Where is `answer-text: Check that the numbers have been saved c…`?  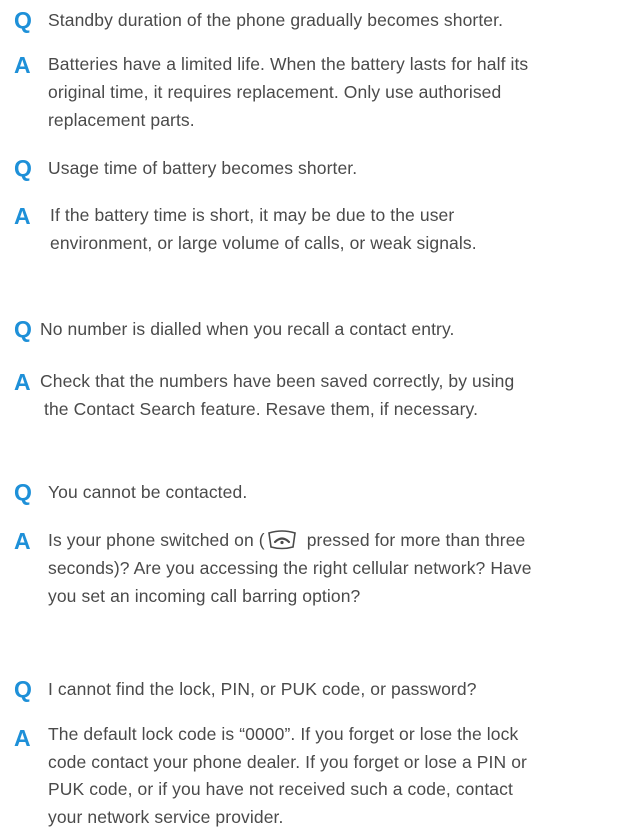 answer-text: Check that the numbers have been saved c… is located at coordinates (277, 395).